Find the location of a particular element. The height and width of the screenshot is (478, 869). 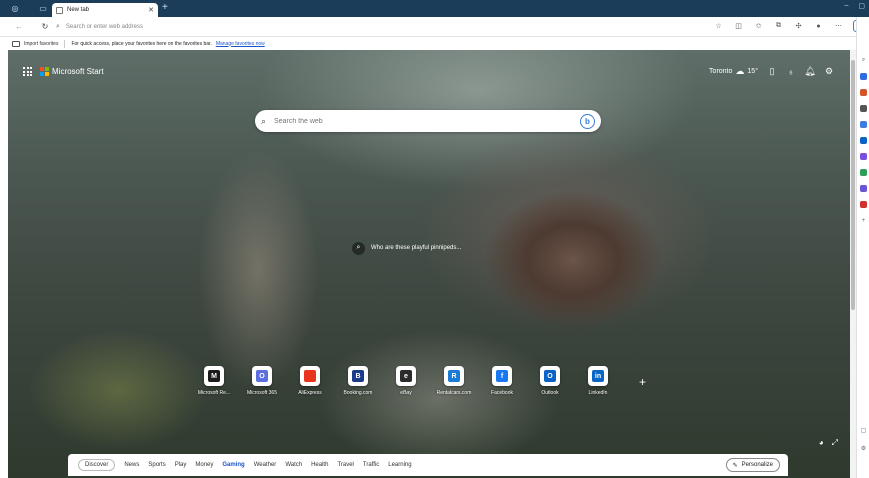

maximize-icon: ▢ is located at coordinates (861, 6).